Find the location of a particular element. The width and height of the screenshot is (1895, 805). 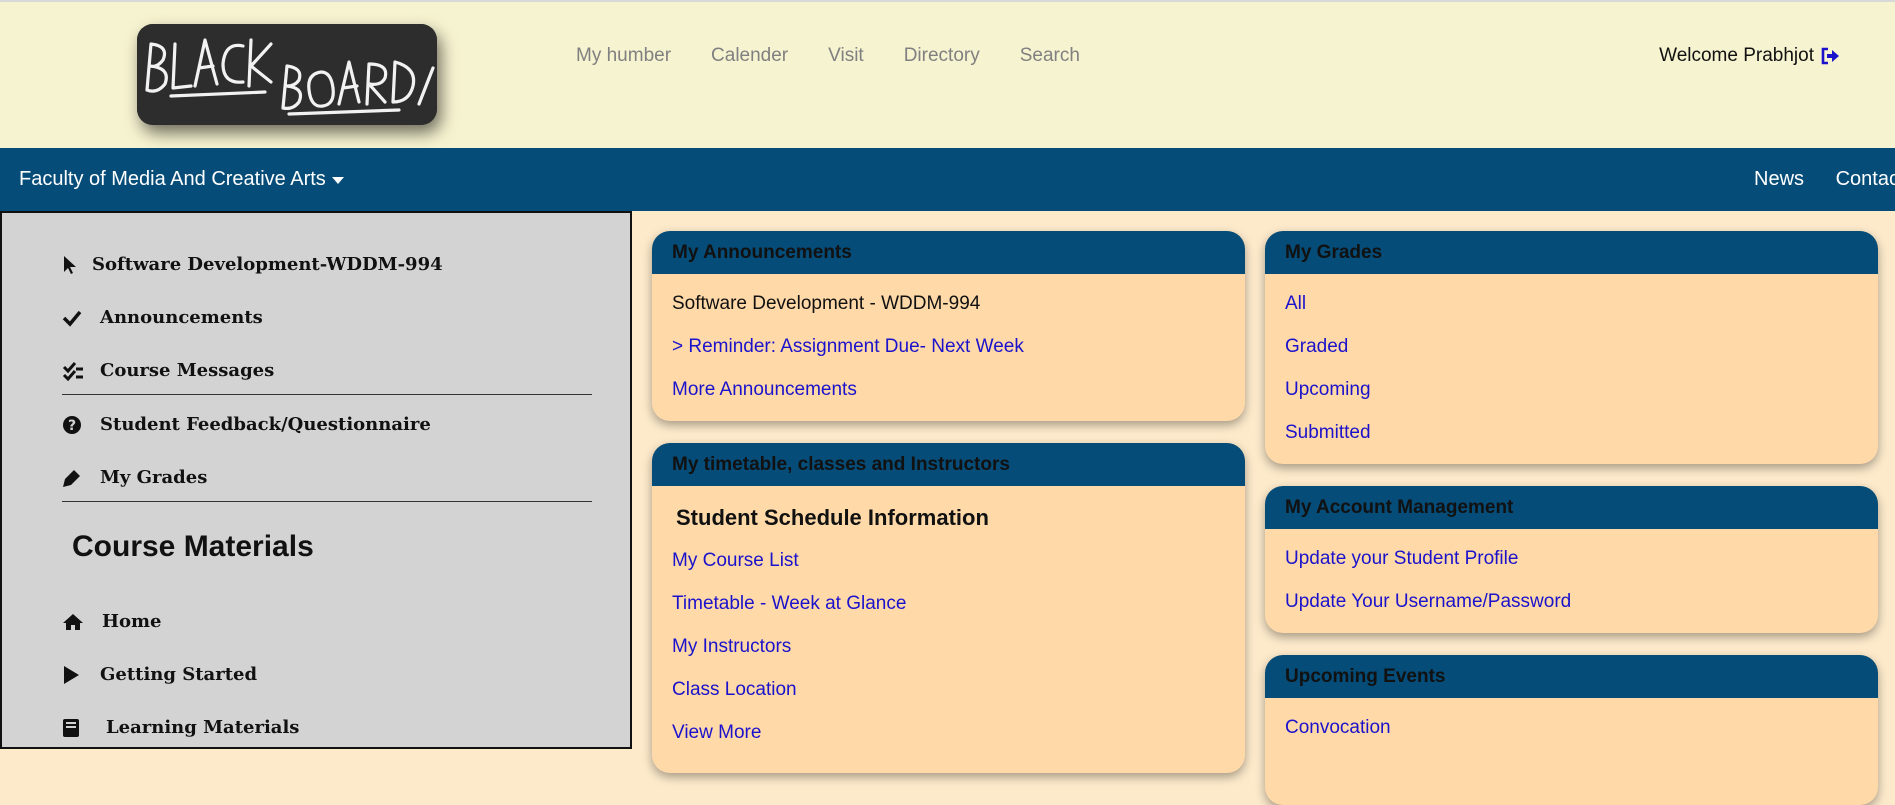

card-grades: My Grades All Graded Upcoming Submitted is located at coordinates (1571, 347).